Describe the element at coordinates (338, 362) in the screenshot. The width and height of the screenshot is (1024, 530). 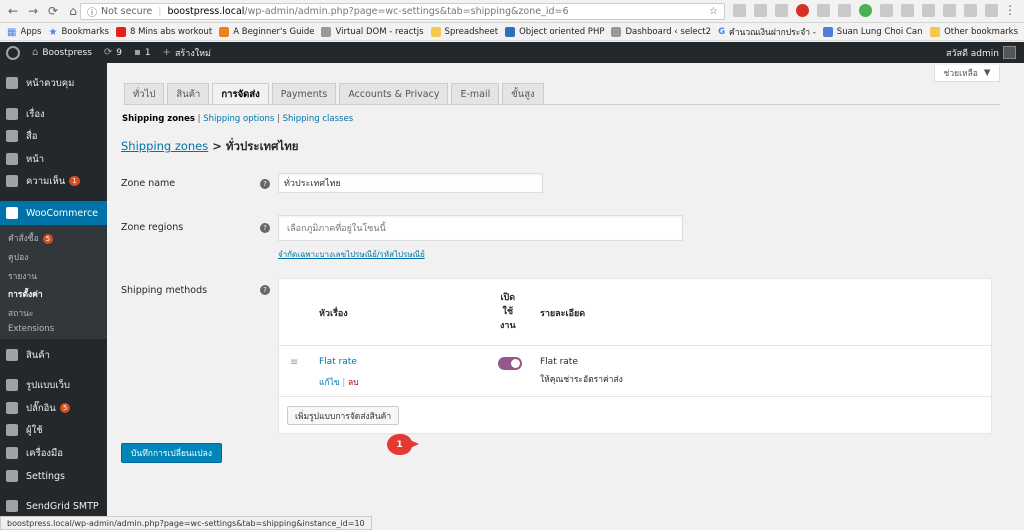
I see `method-title-link: Flat rate` at that location.